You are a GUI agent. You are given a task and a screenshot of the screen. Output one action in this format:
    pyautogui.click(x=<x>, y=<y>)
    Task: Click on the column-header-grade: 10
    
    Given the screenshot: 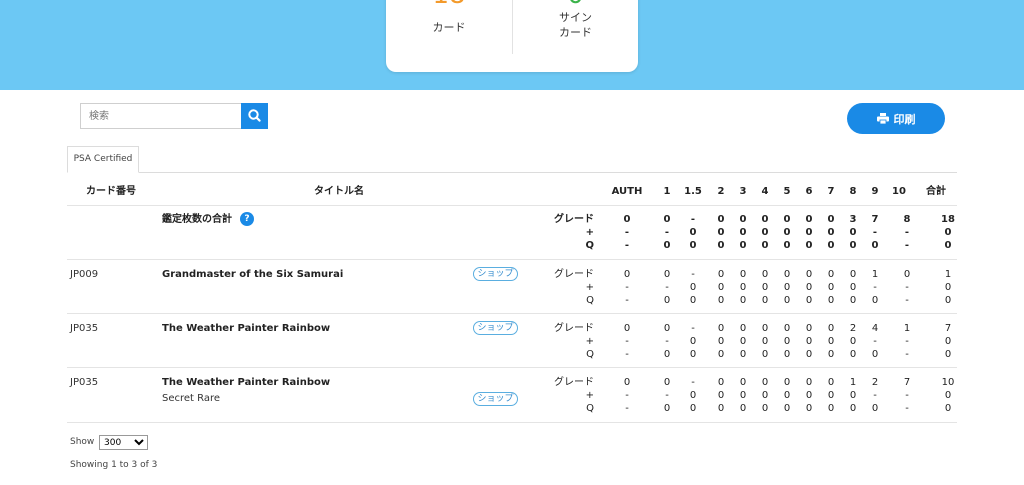 What is the action you would take?
    pyautogui.click(x=899, y=192)
    